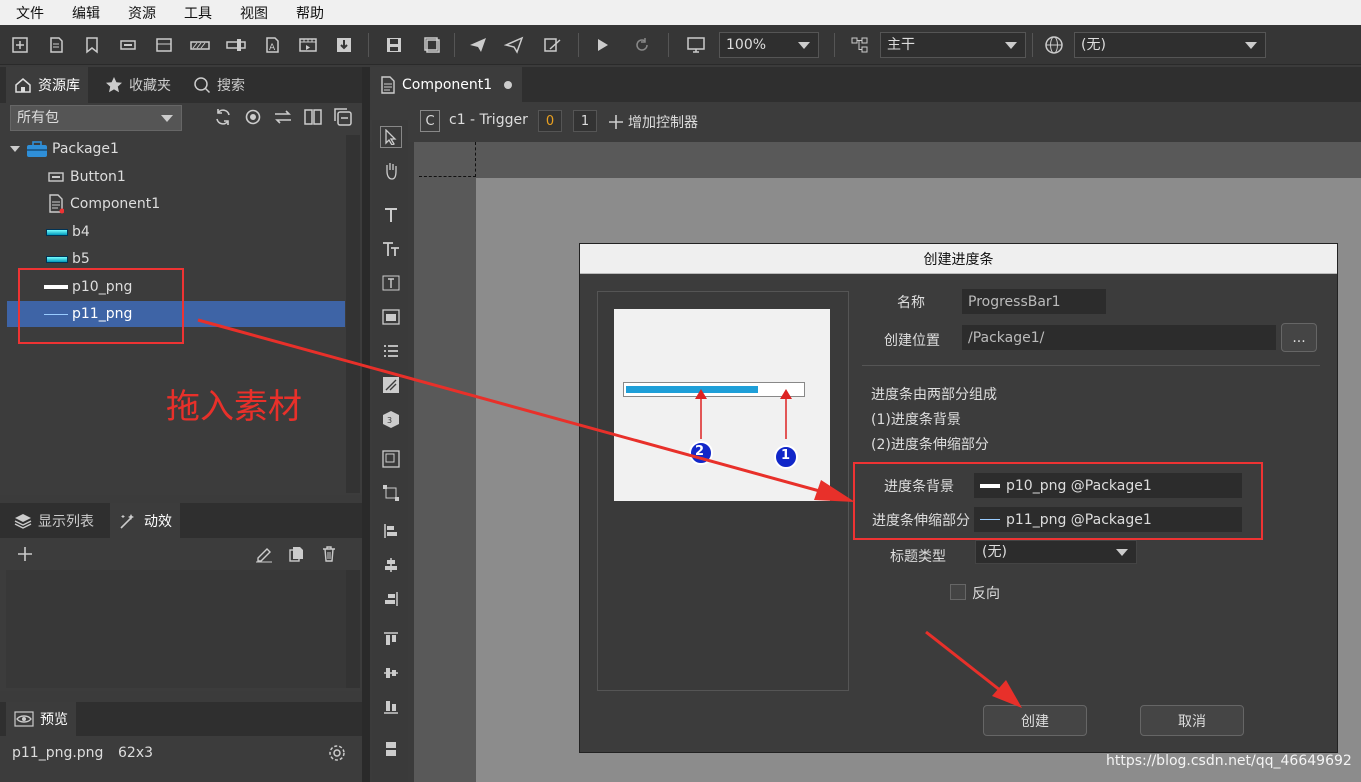  Describe the element at coordinates (41, 719) in the screenshot. I see `tab-preview: 预览` at that location.